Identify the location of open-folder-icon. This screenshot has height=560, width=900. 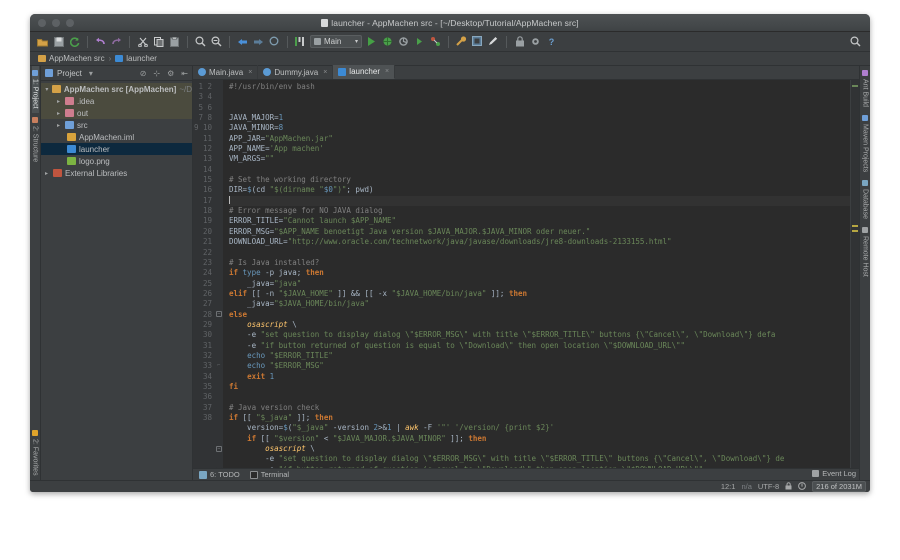
(42, 41).